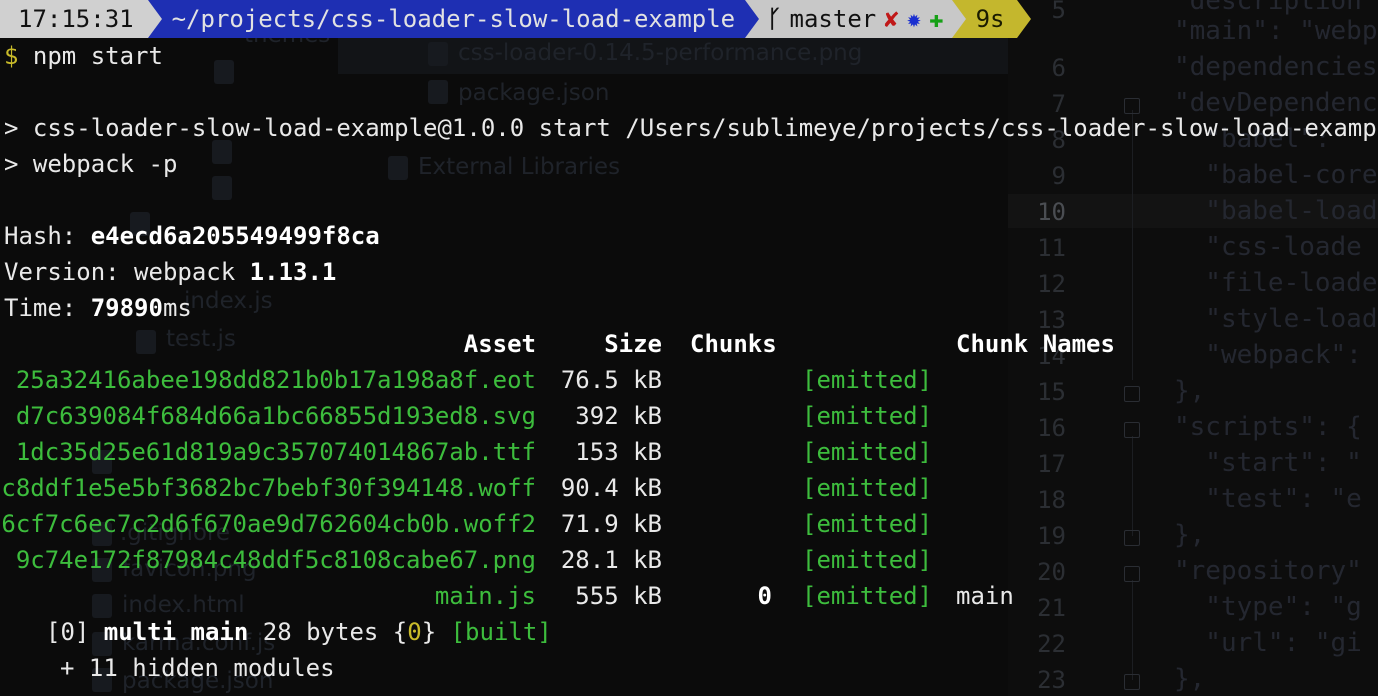  What do you see at coordinates (774, 19) in the screenshot?
I see `git-branch-icon: ᚴ` at bounding box center [774, 19].